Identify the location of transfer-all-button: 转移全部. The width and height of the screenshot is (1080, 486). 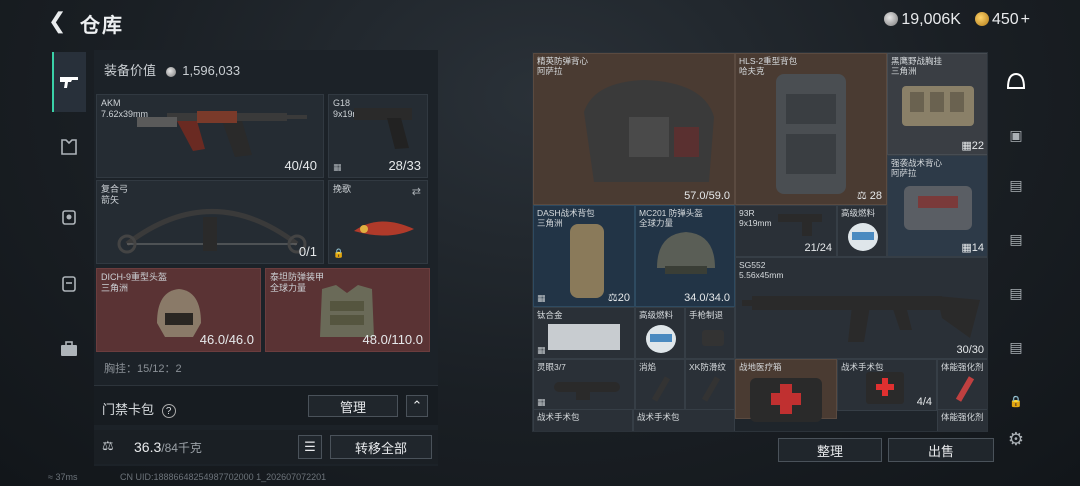
(381, 447).